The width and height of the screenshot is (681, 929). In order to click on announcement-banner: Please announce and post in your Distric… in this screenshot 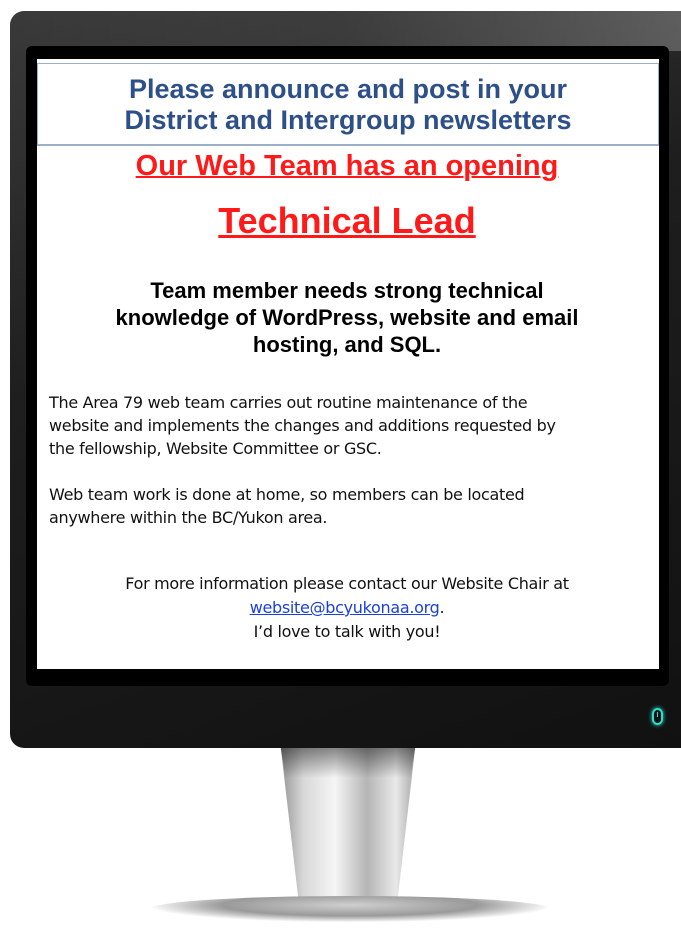, I will do `click(348, 104)`.